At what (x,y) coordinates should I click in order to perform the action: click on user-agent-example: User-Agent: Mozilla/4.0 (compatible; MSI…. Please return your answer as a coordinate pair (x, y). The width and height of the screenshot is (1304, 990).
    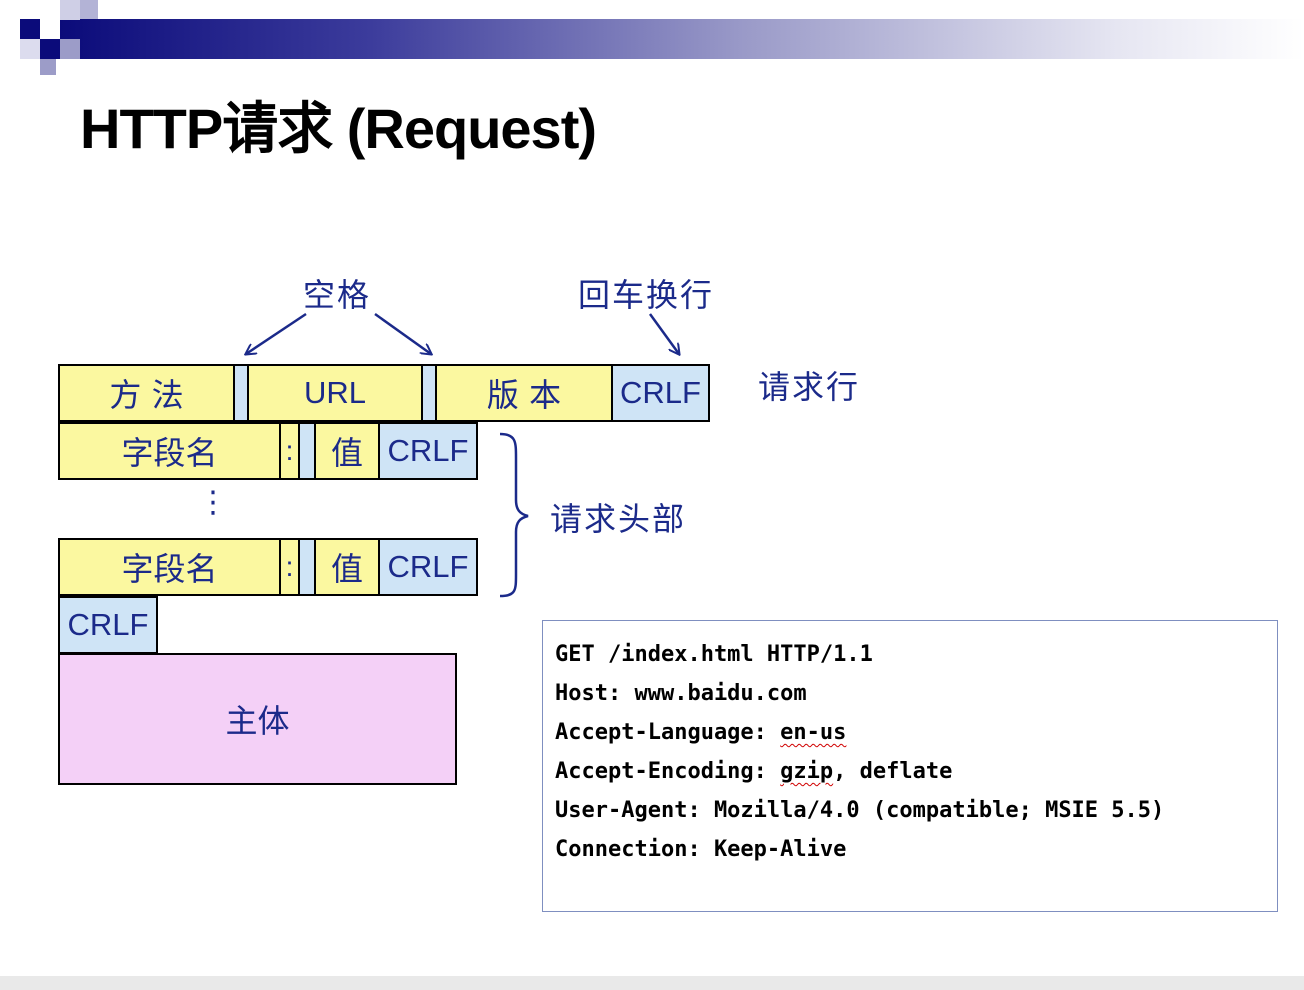
    Looking at the image, I should click on (860, 810).